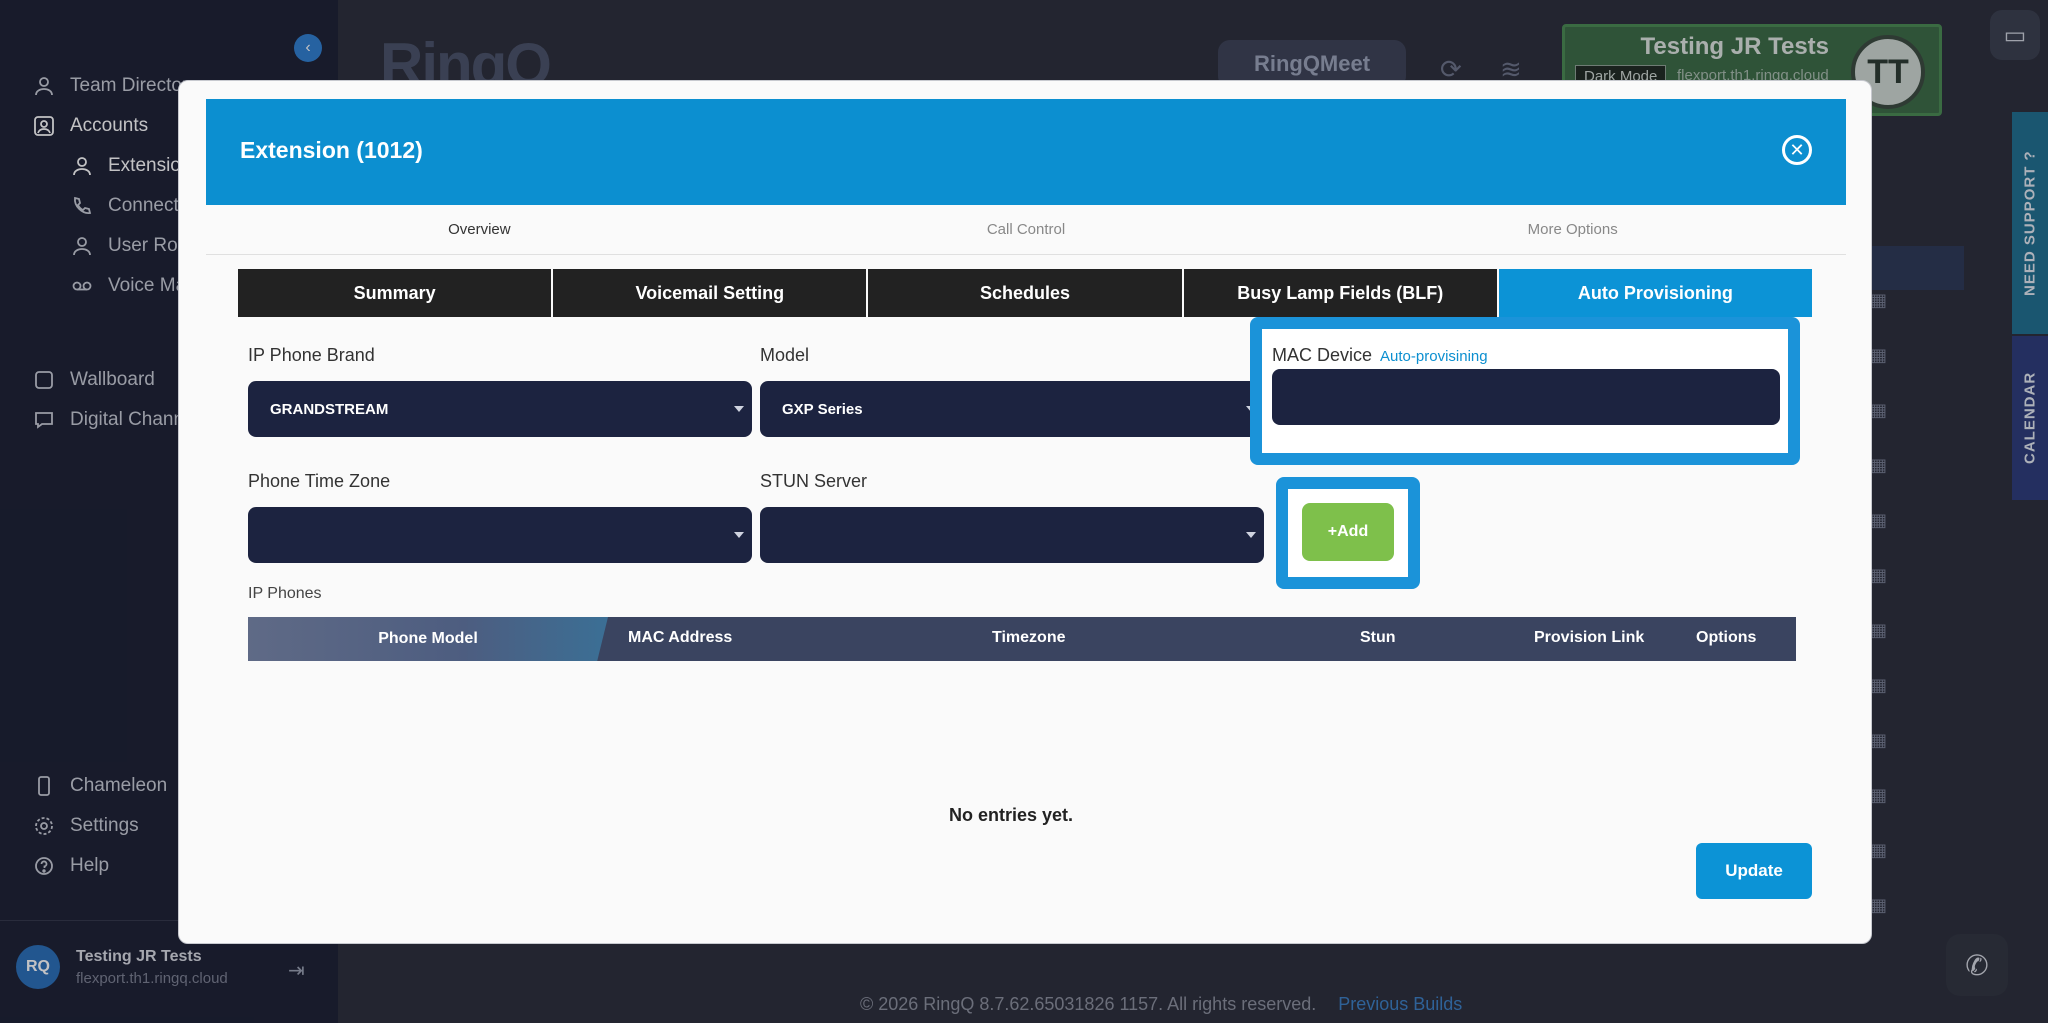  I want to click on auto-provisioning-link: Auto-provisining, so click(1434, 356).